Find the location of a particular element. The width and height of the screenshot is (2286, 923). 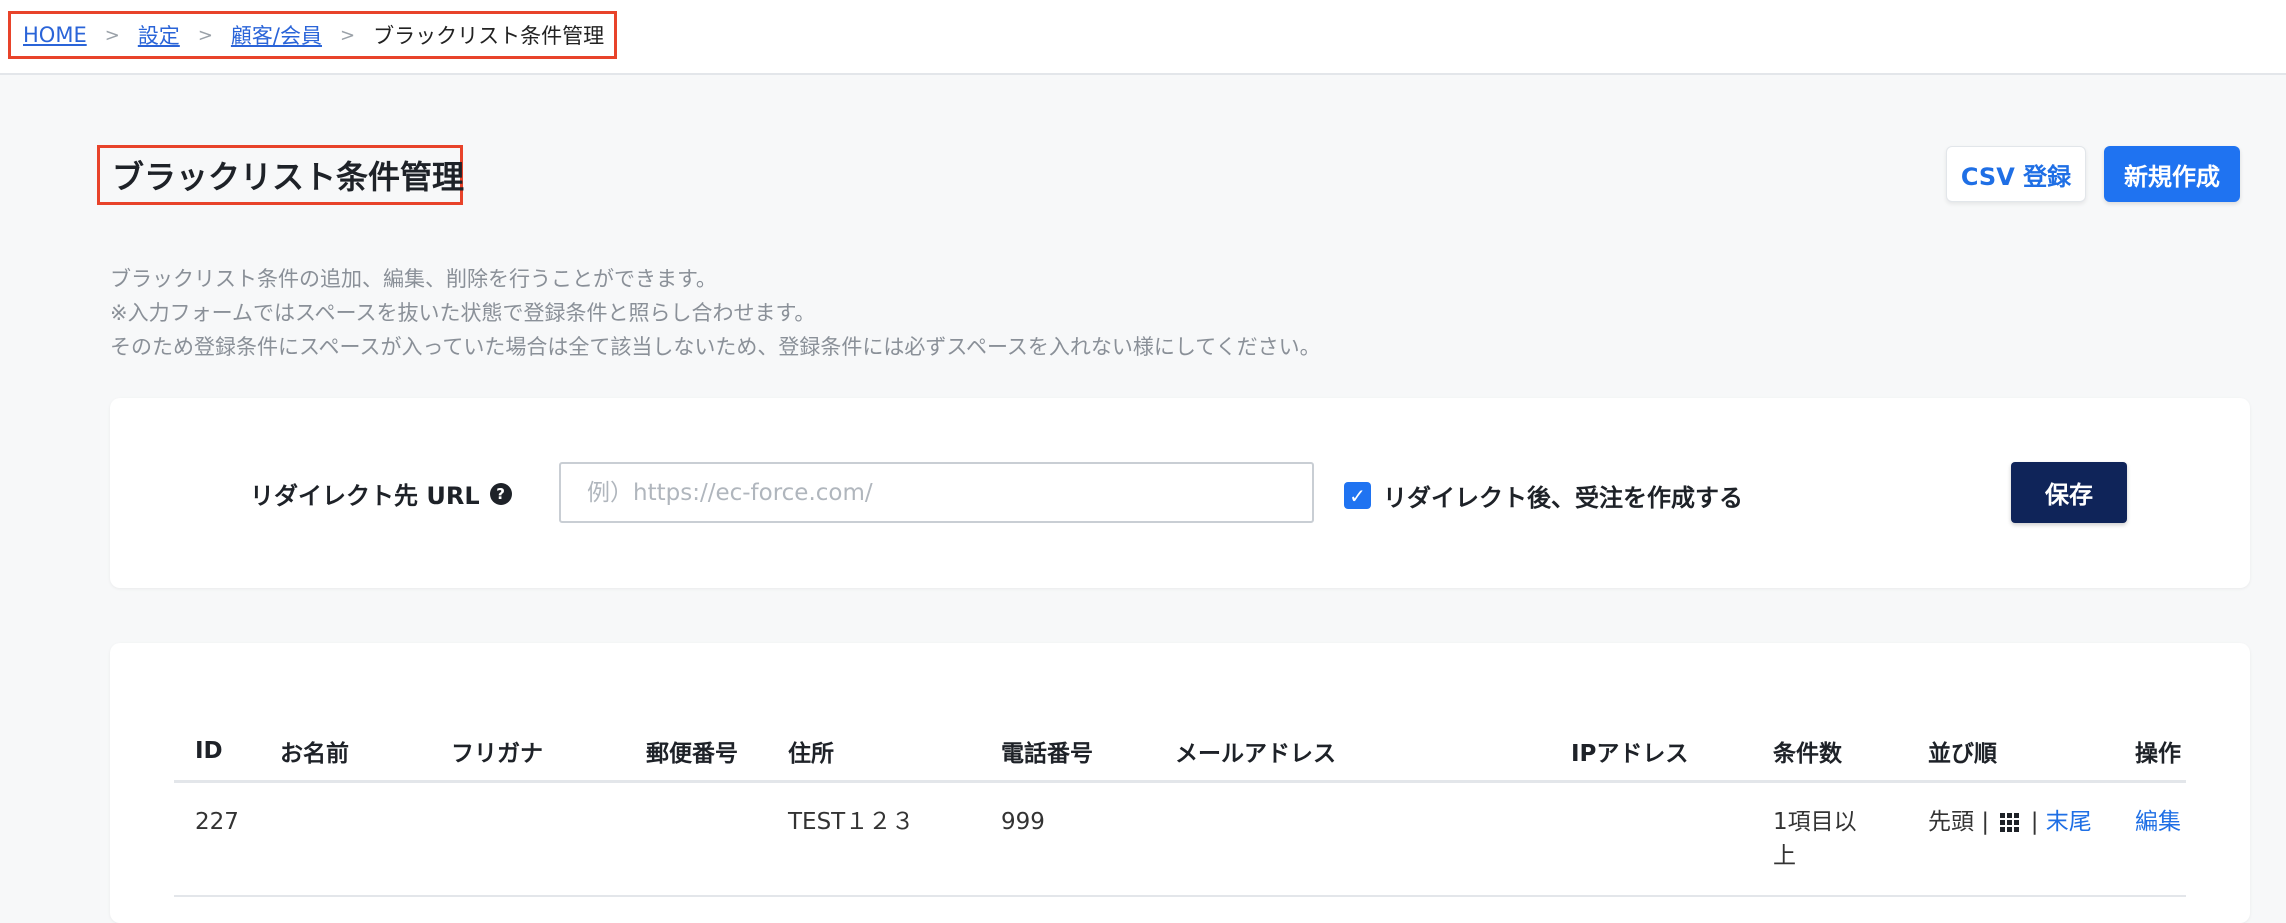

redirect-url-label-group: リダイレクト先 URL ? is located at coordinates (381, 493).